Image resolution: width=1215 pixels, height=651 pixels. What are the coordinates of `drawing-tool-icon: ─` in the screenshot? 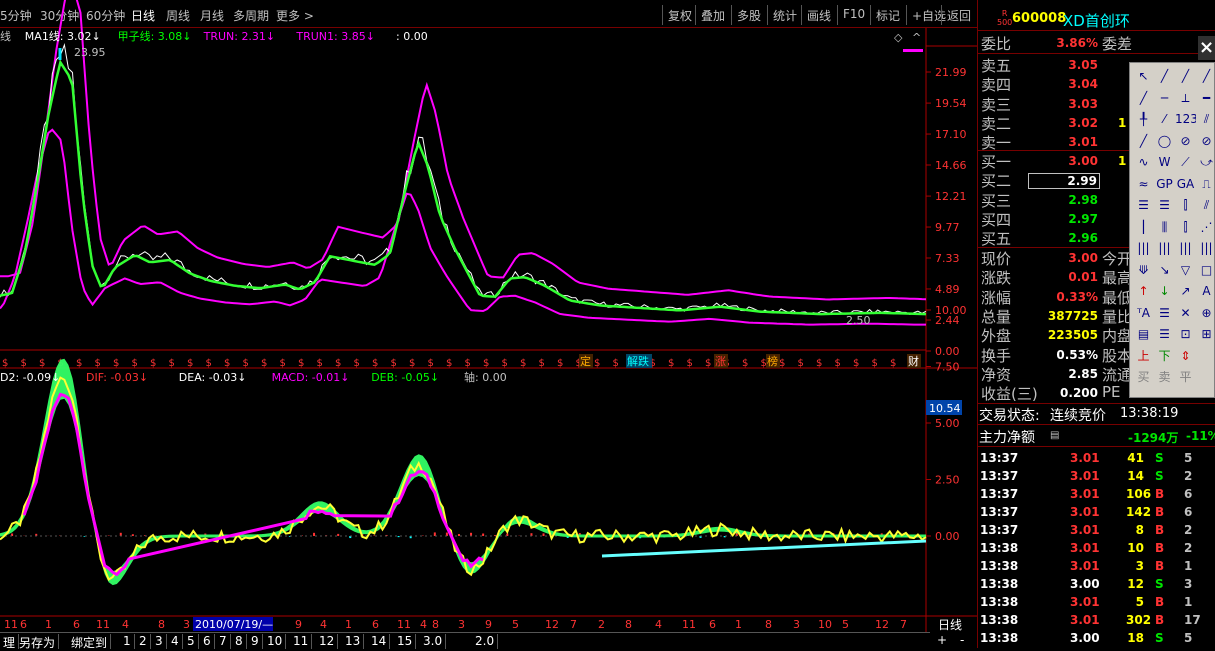 It's located at (1164, 99).